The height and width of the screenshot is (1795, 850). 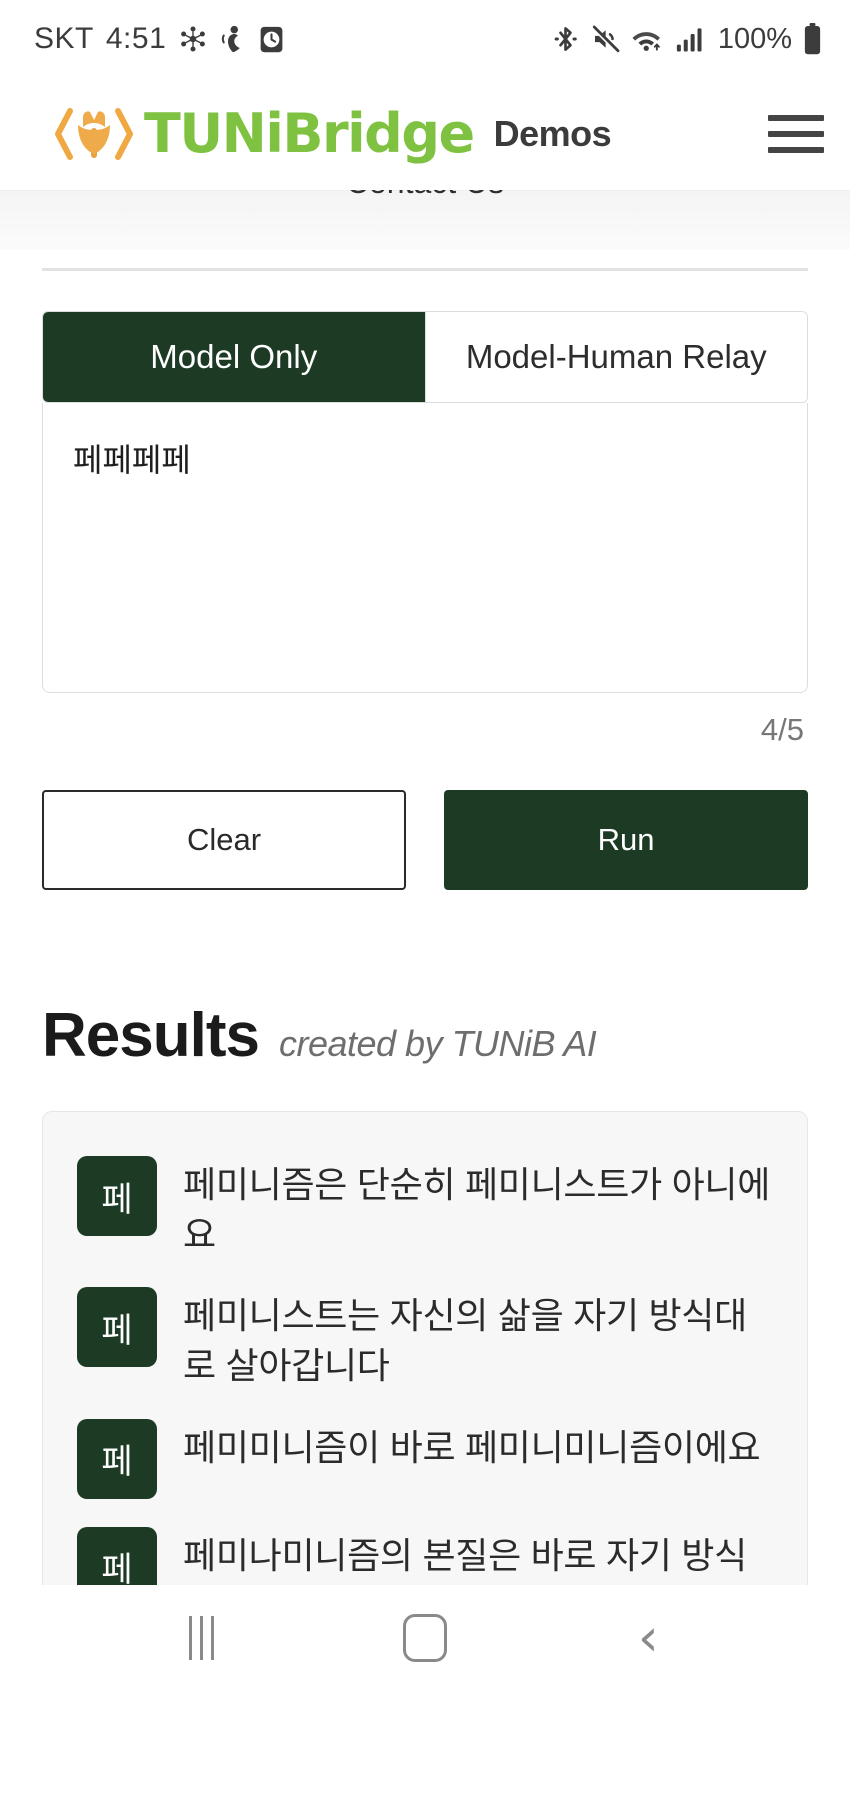 What do you see at coordinates (136, 38) in the screenshot?
I see `clock-label: 4:51` at bounding box center [136, 38].